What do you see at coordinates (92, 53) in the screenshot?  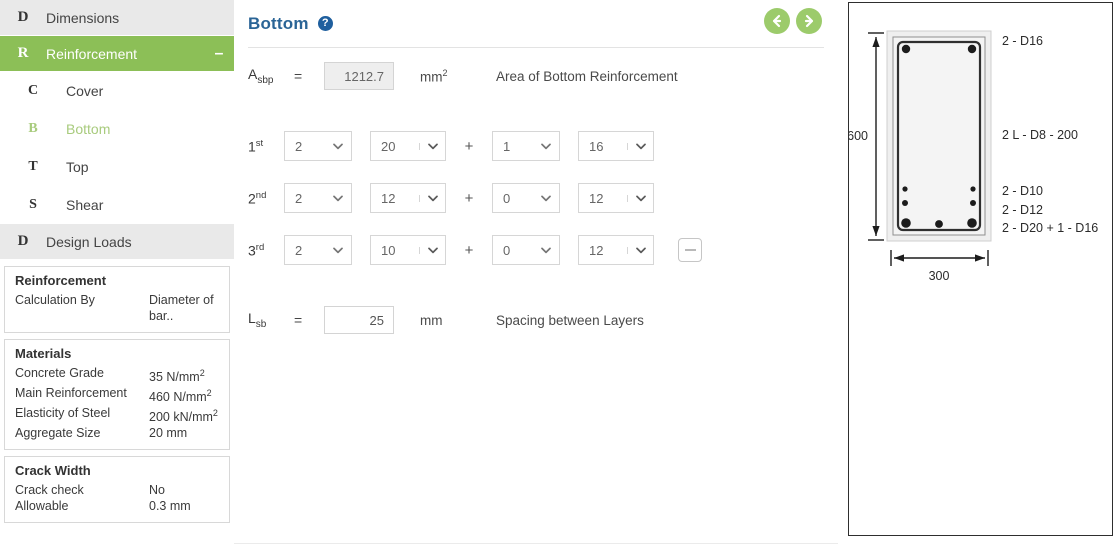 I see `sidebar-group-label: Reinforcement` at bounding box center [92, 53].